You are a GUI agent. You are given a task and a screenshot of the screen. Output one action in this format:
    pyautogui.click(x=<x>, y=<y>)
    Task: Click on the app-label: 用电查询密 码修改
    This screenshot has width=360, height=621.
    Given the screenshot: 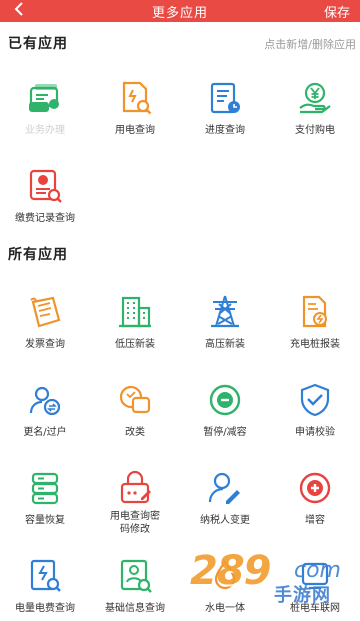 What is the action you would take?
    pyautogui.click(x=135, y=523)
    